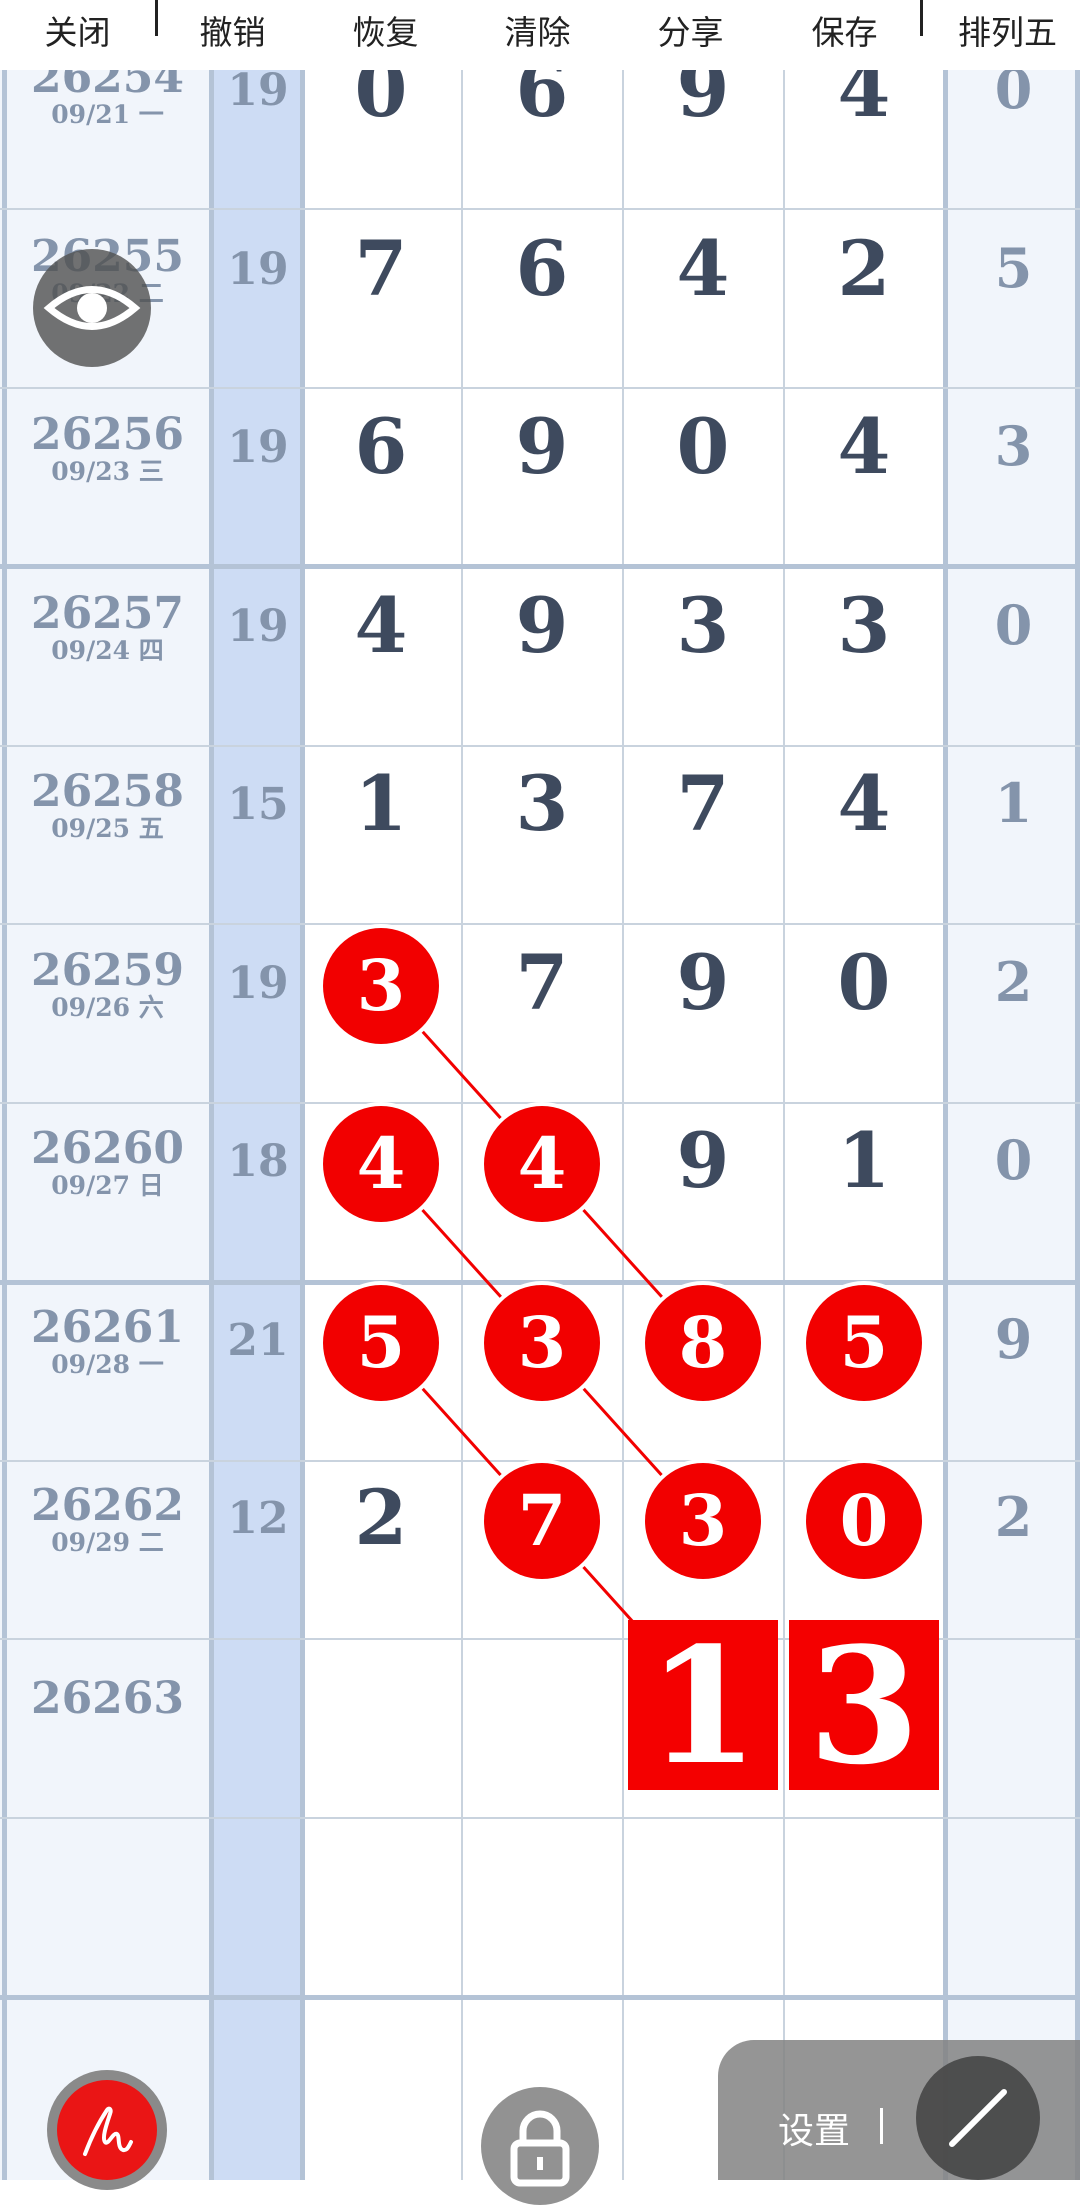 The height and width of the screenshot is (2209, 1080). What do you see at coordinates (542, 1521) in the screenshot?
I see `highlighted-ball: 7` at bounding box center [542, 1521].